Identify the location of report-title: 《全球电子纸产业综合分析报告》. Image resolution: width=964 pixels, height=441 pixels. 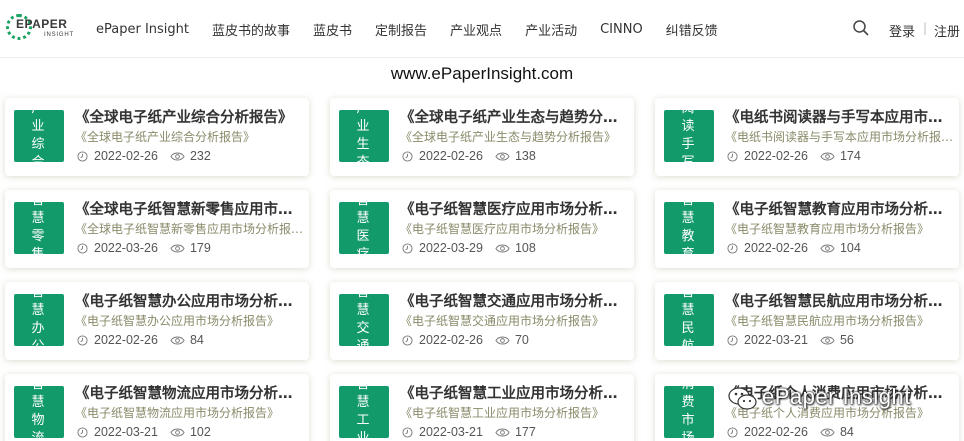
(190, 116).